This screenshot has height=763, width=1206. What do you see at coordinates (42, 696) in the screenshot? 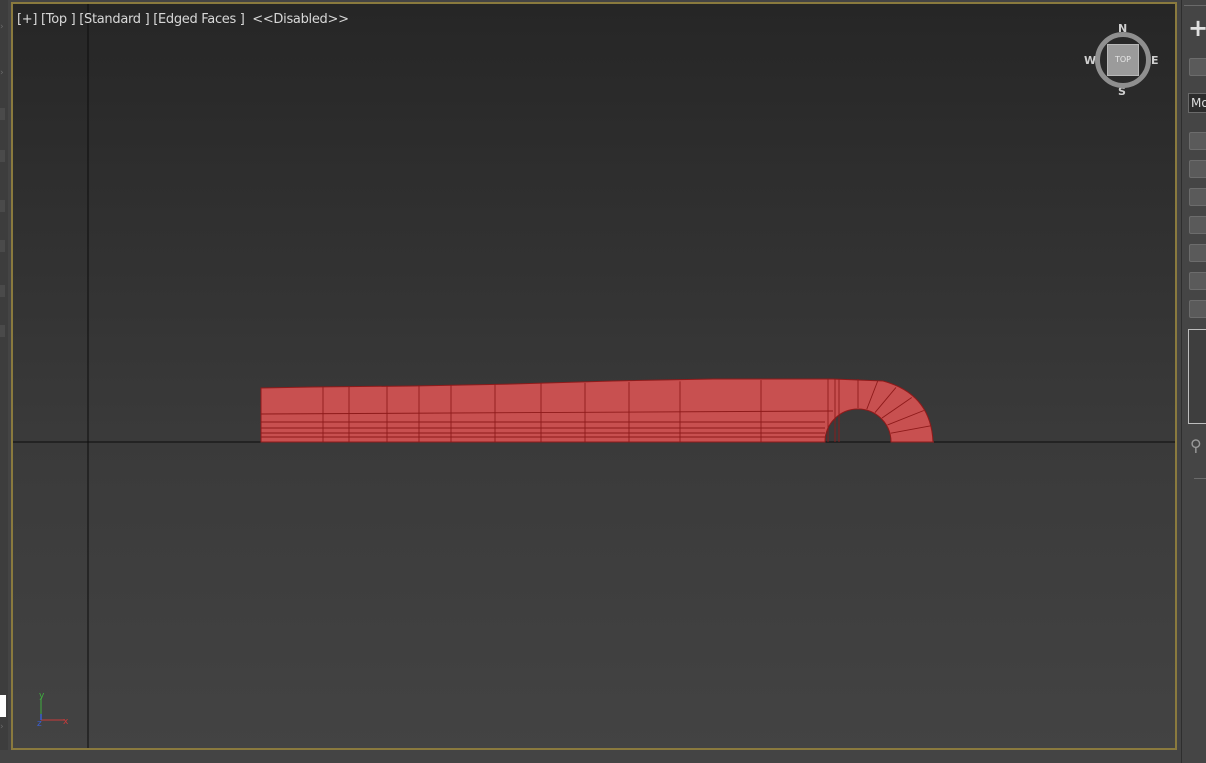
I see `axis-y-label: y` at bounding box center [42, 696].